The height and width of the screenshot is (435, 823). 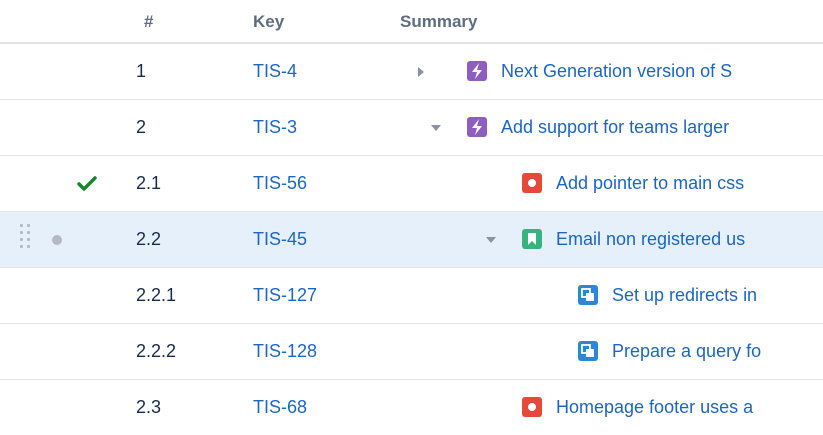 What do you see at coordinates (285, 351) in the screenshot?
I see `issue-key-link: TIS-128` at bounding box center [285, 351].